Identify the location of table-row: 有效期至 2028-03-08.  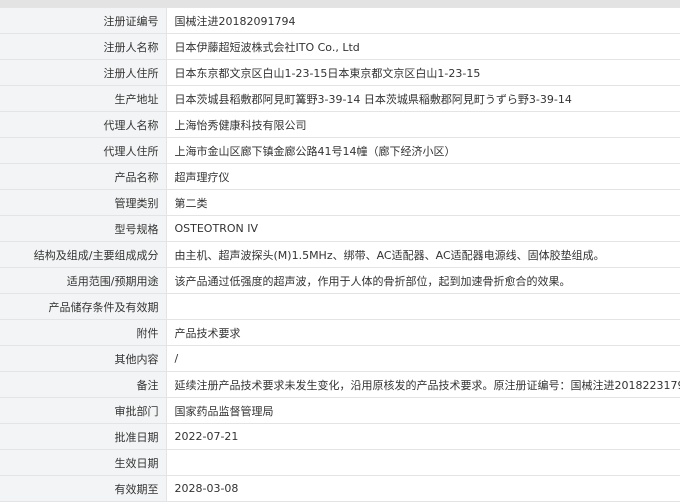
(340, 488).